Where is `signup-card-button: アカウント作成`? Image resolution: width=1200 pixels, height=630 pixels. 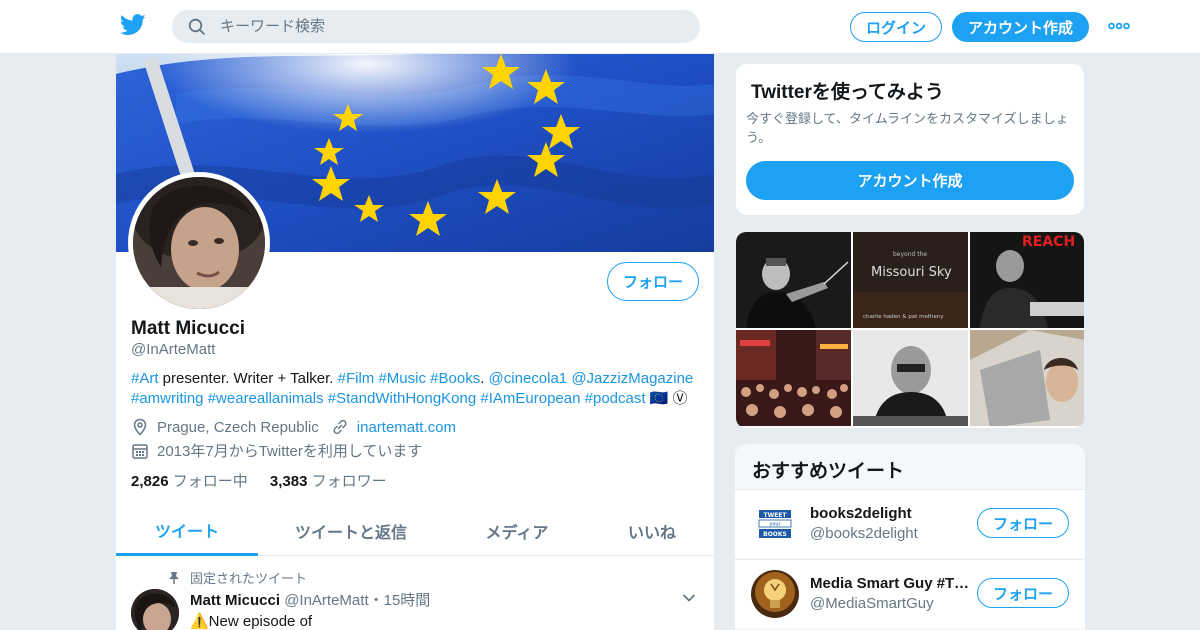
signup-card-button: アカウント作成 is located at coordinates (910, 180).